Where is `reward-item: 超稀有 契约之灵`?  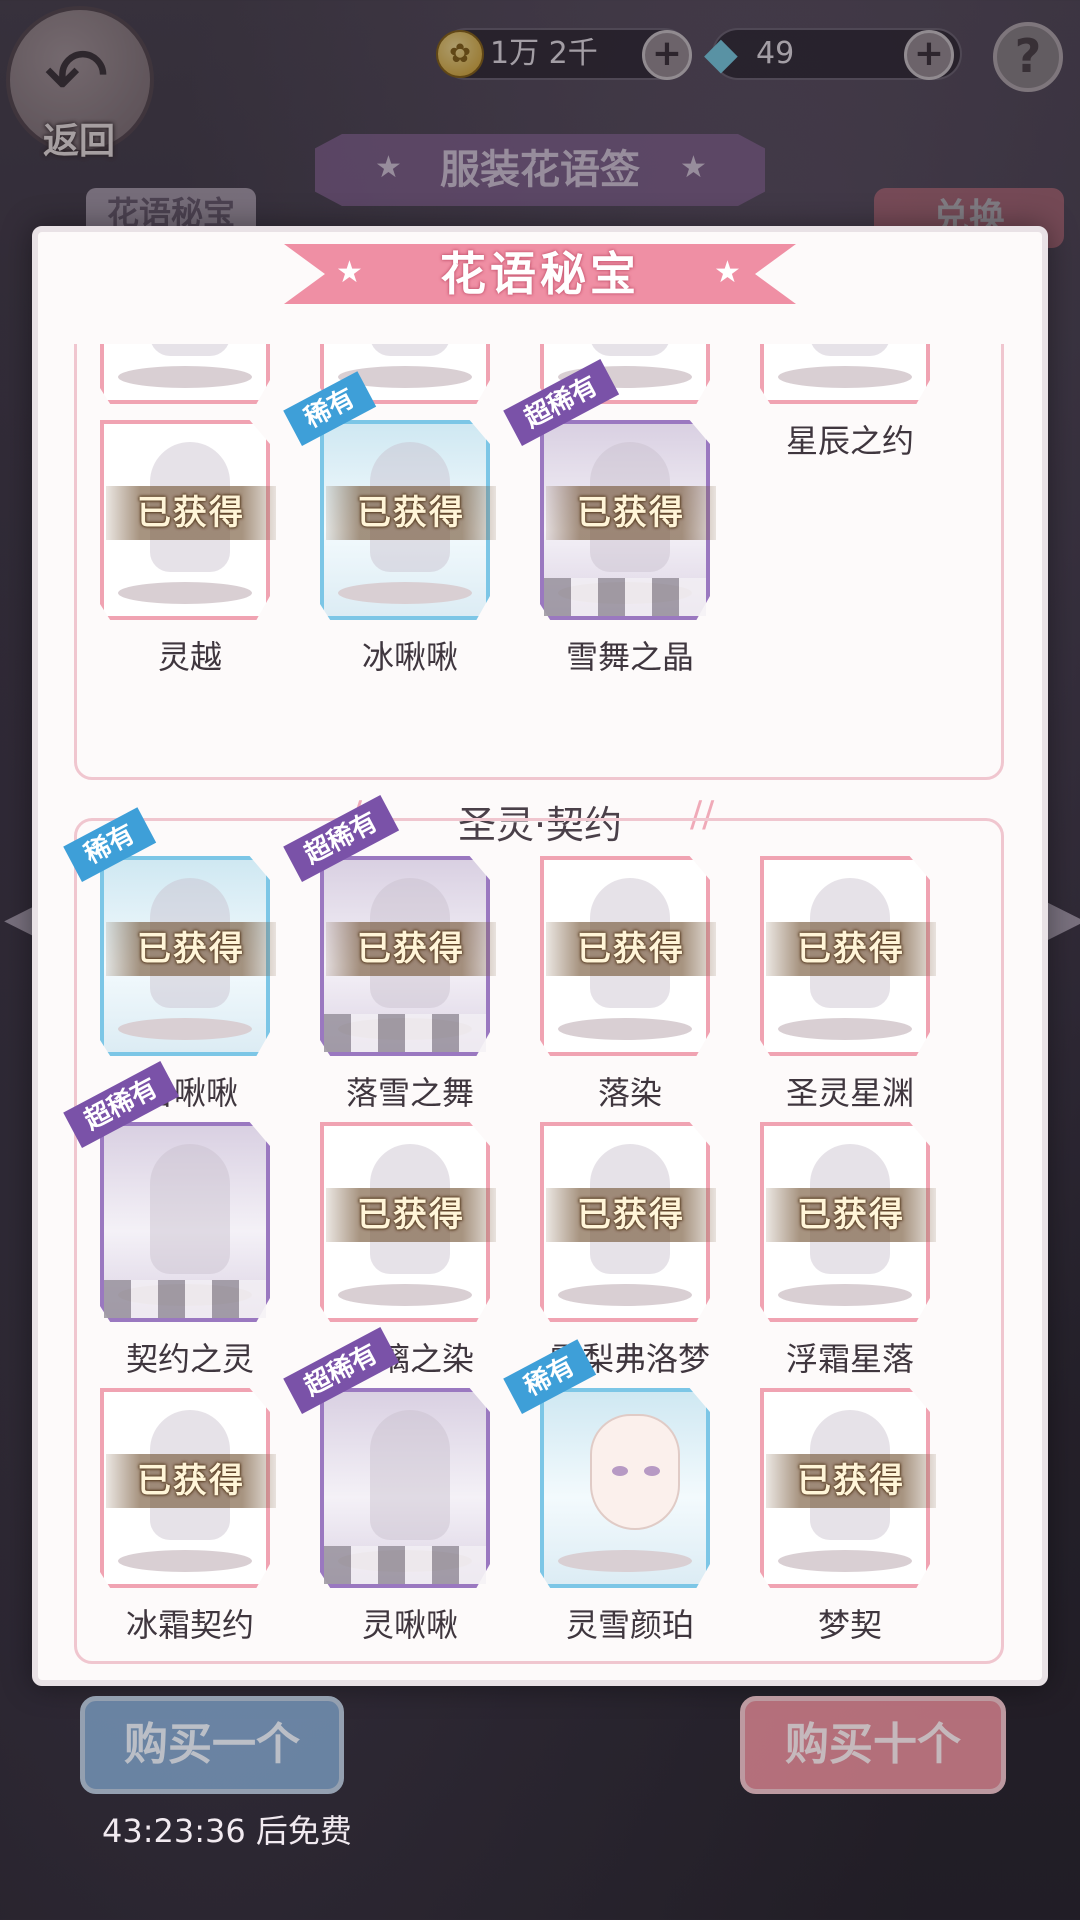
reward-item: 超稀有 契约之灵 is located at coordinates (181, 1221).